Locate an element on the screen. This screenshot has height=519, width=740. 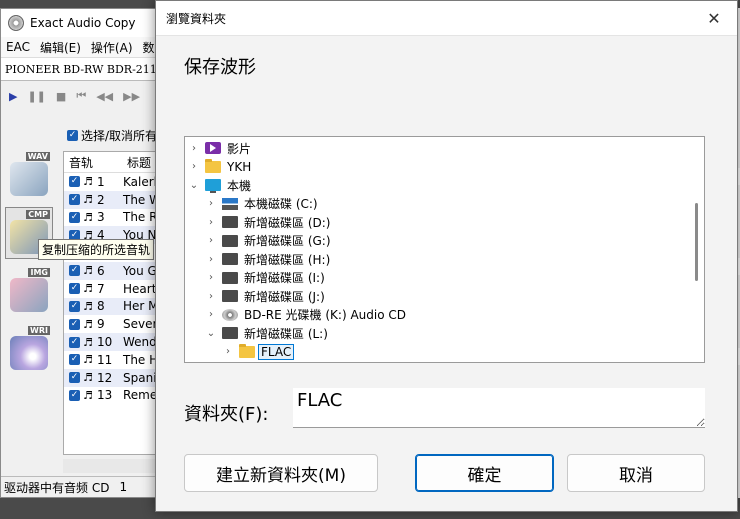
tree-item: › 新增磁碟區 (I:) is located at coordinates (265, 278).